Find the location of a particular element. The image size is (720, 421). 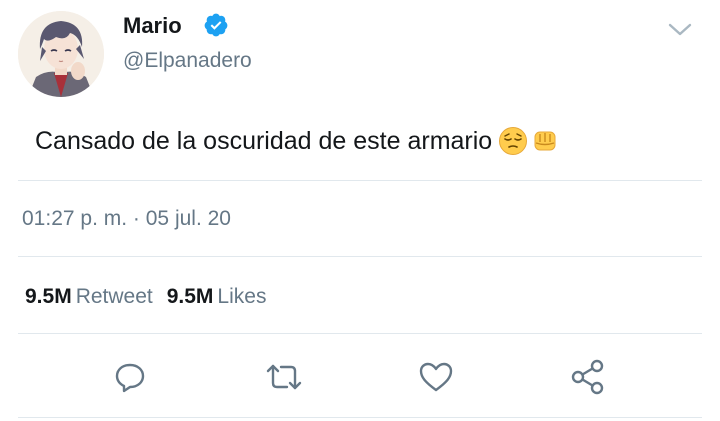

retweet-button is located at coordinates (284, 377).